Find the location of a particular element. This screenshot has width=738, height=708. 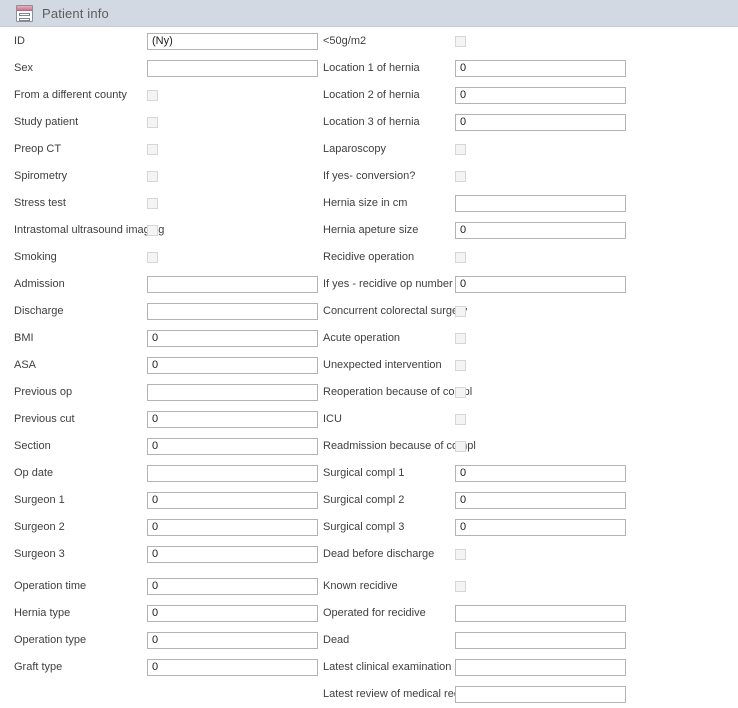

field-row: Surgeon 3 0 is located at coordinates (159, 554).